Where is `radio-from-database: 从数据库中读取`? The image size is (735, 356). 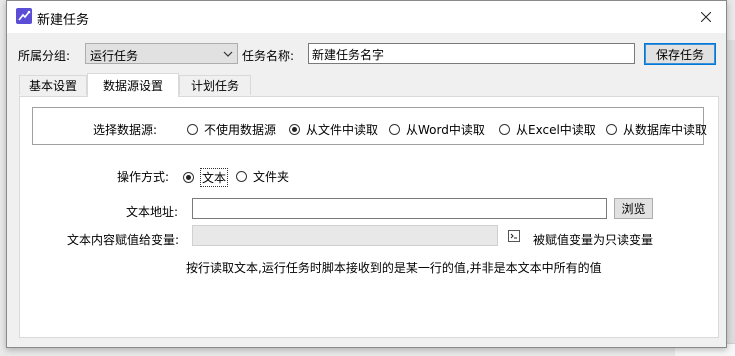
radio-from-database: 从数据库中读取 is located at coordinates (656, 129).